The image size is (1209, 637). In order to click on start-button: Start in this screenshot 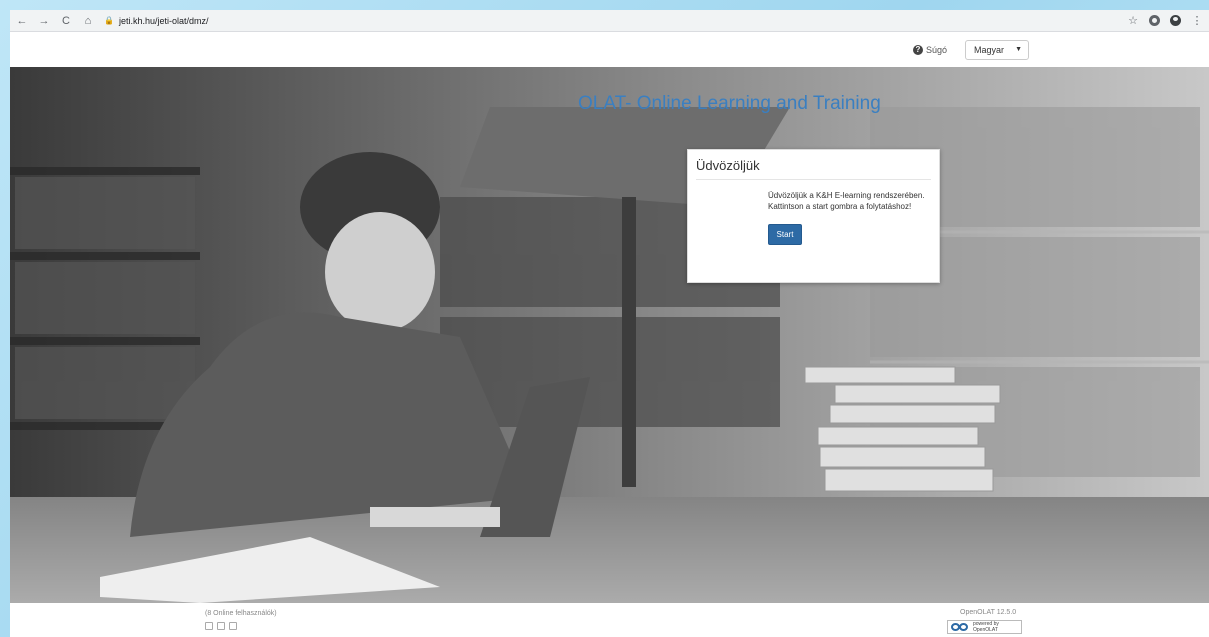, I will do `click(785, 234)`.